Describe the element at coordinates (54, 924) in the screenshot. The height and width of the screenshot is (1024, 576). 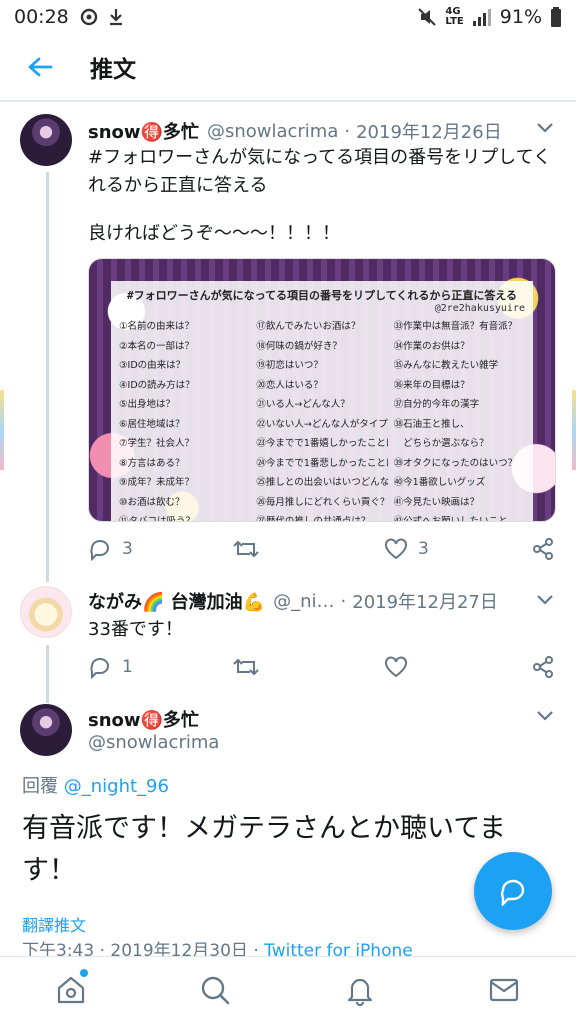
I see `translate-link: 翻譯推文` at that location.